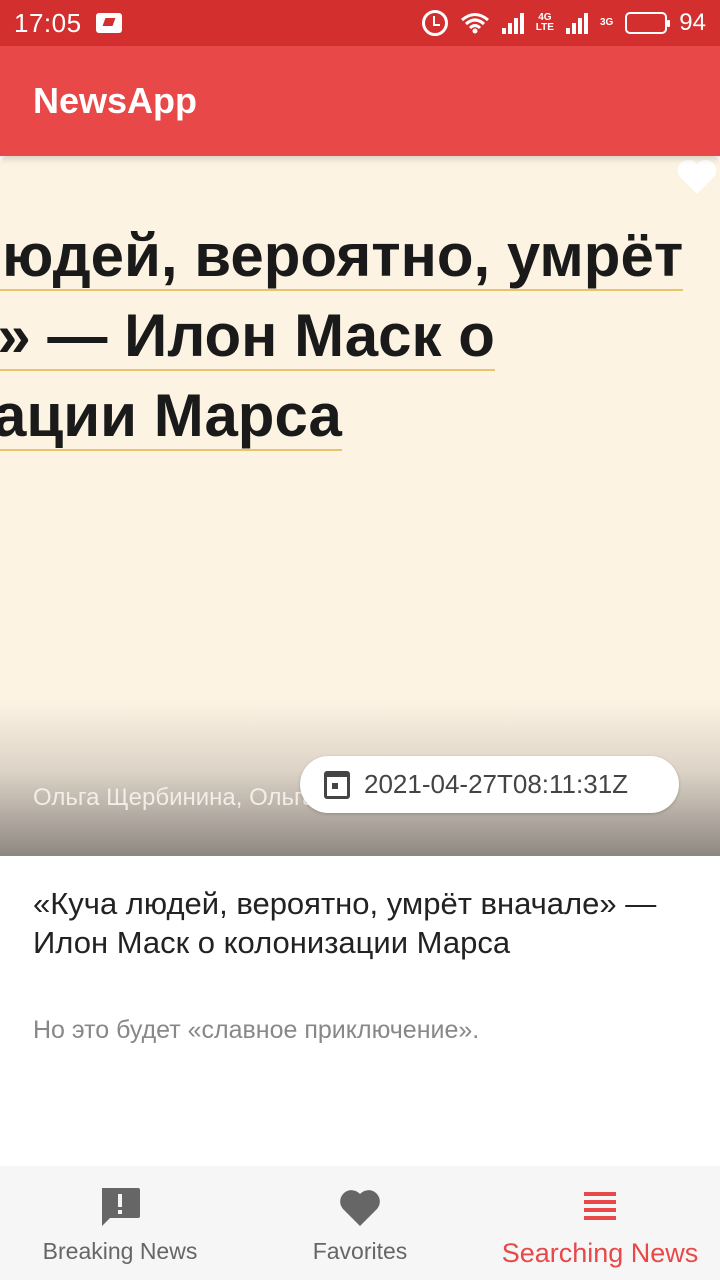 Image resolution: width=720 pixels, height=1280 pixels. What do you see at coordinates (512, 23) in the screenshot?
I see `signal-icon` at bounding box center [512, 23].